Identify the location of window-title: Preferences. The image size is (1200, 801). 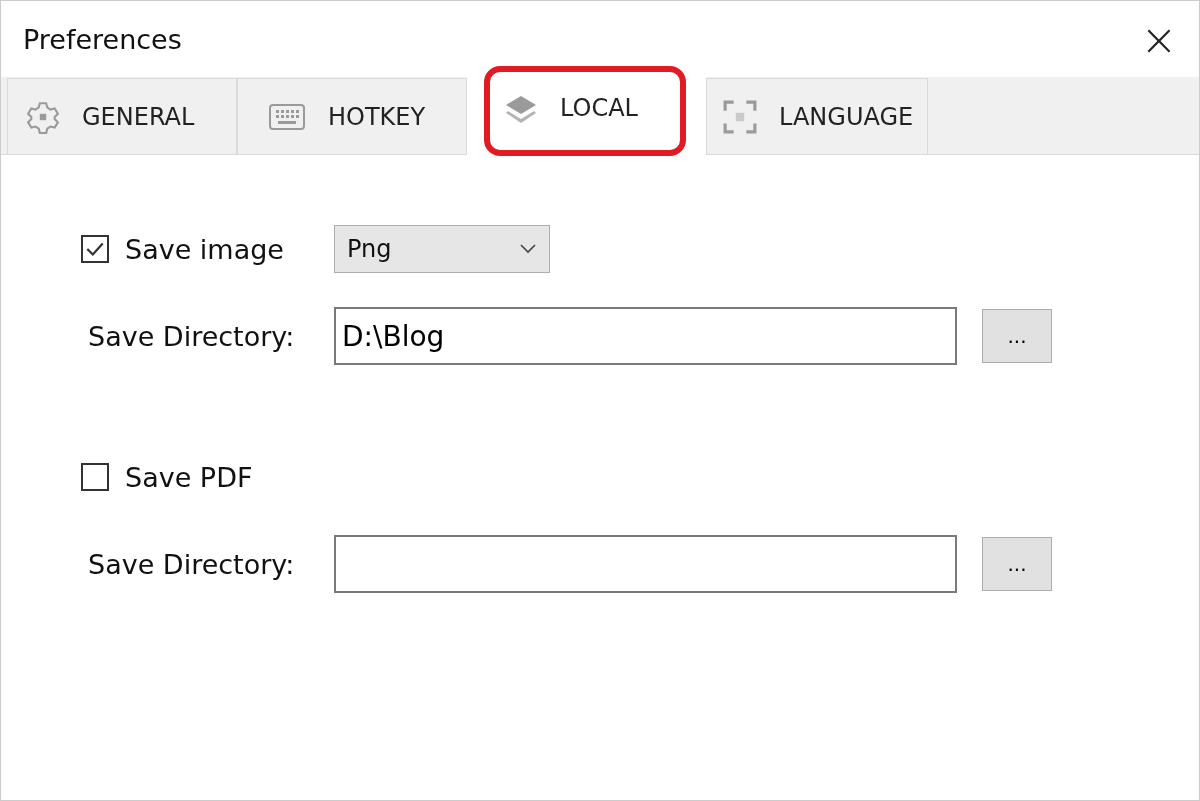
(102, 39).